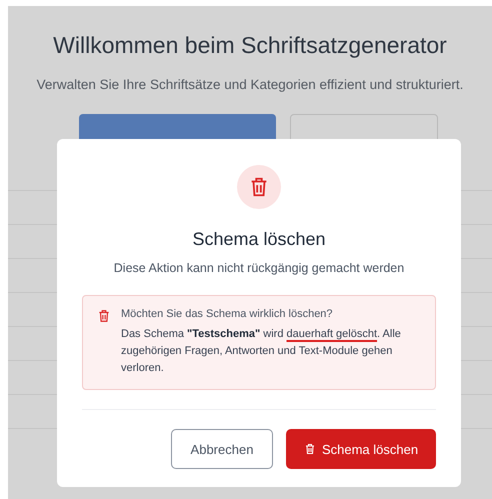  I want to click on delete-schema-button: Schema löschen, so click(361, 449).